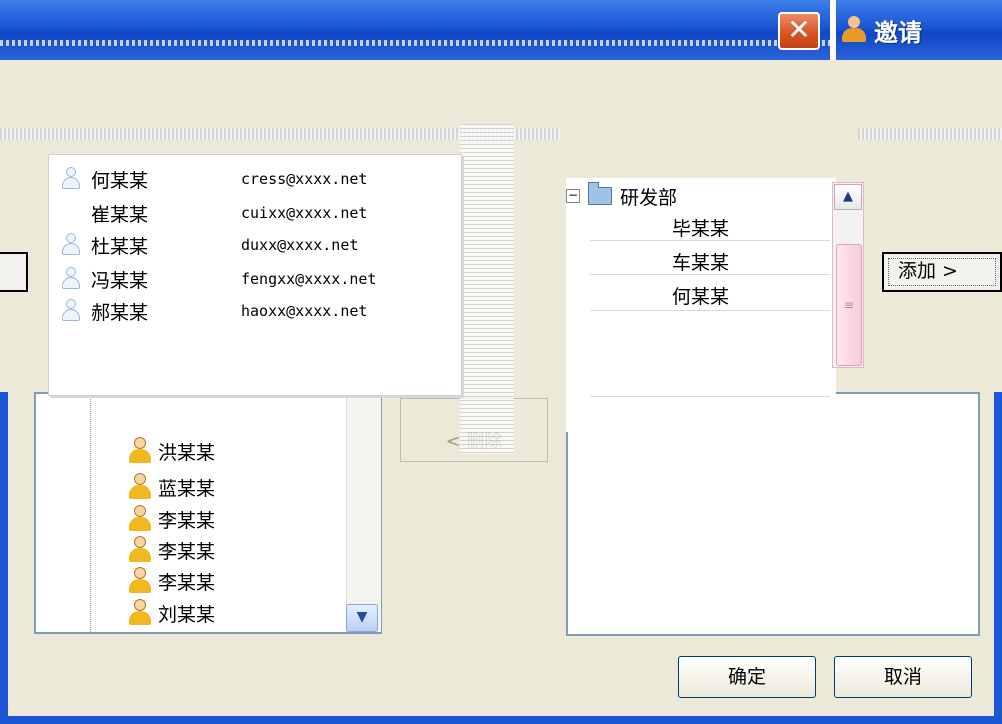  I want to click on scroll-thumb: ≡, so click(849, 305).